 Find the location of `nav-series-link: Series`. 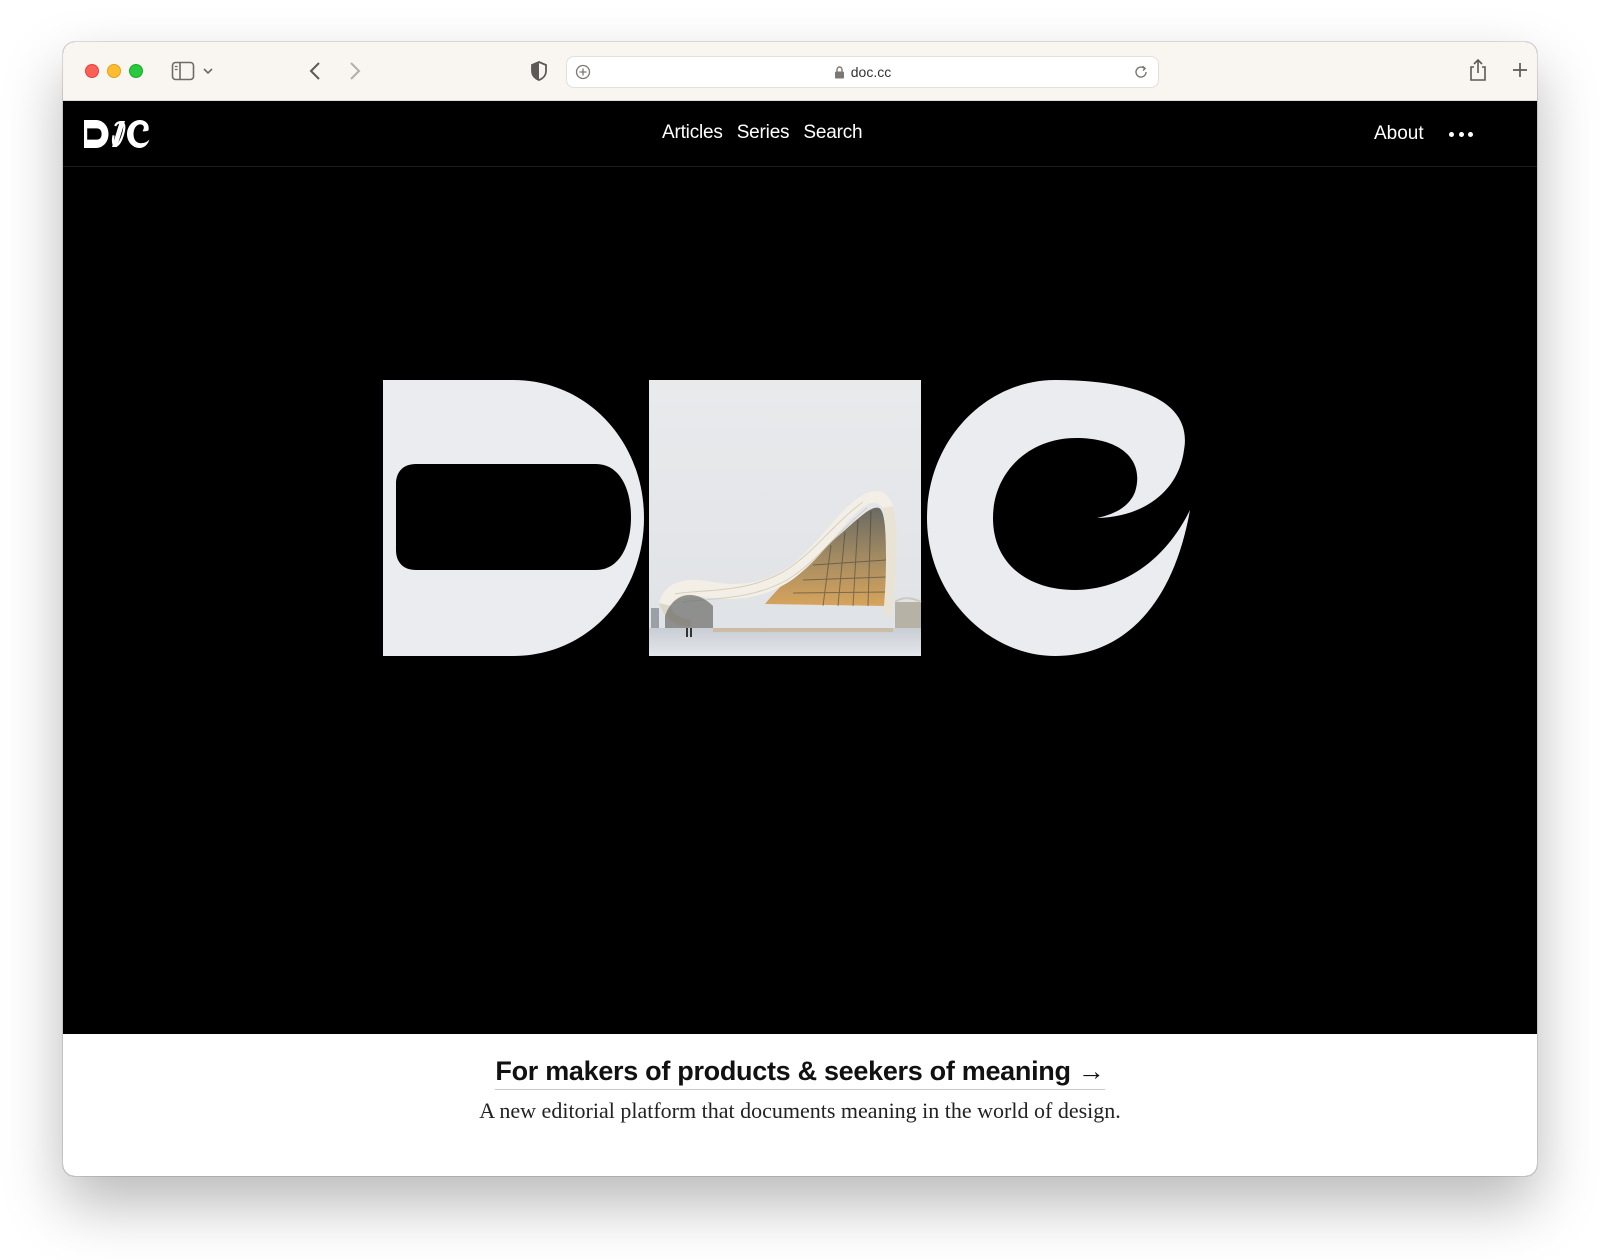

nav-series-link: Series is located at coordinates (763, 133).